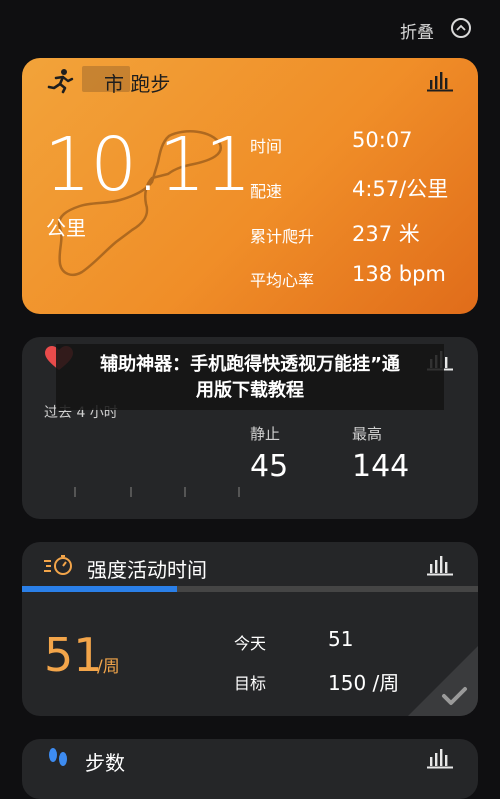 Image resolution: width=500 pixels, height=799 pixels. I want to click on intensity-week-value: 51, so click(73, 655).